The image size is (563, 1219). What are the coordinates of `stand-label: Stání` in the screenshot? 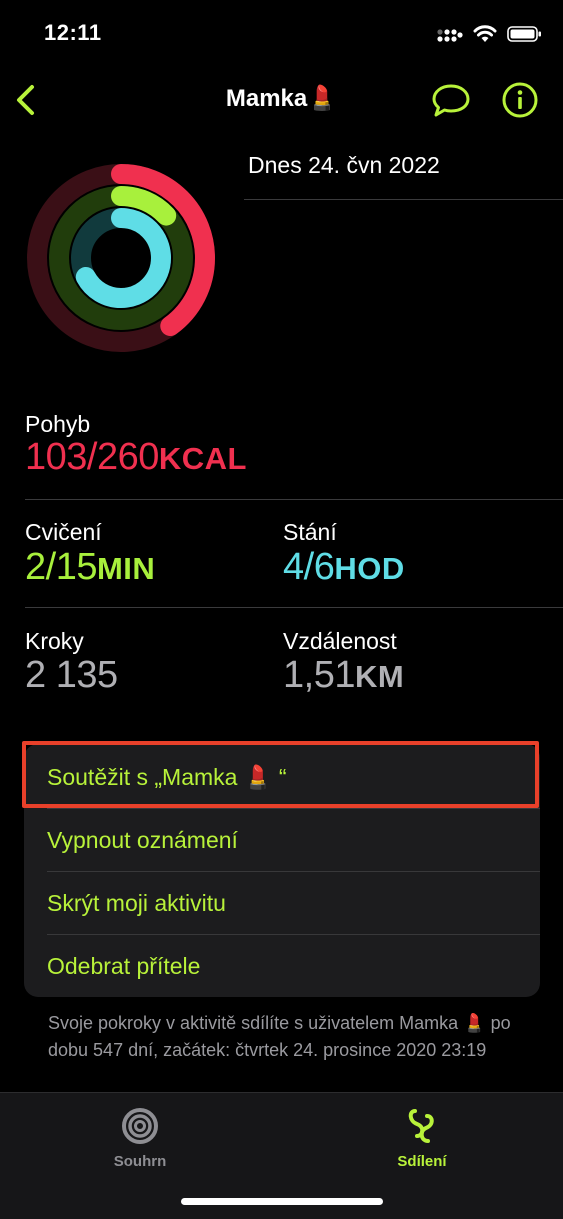 It's located at (310, 532).